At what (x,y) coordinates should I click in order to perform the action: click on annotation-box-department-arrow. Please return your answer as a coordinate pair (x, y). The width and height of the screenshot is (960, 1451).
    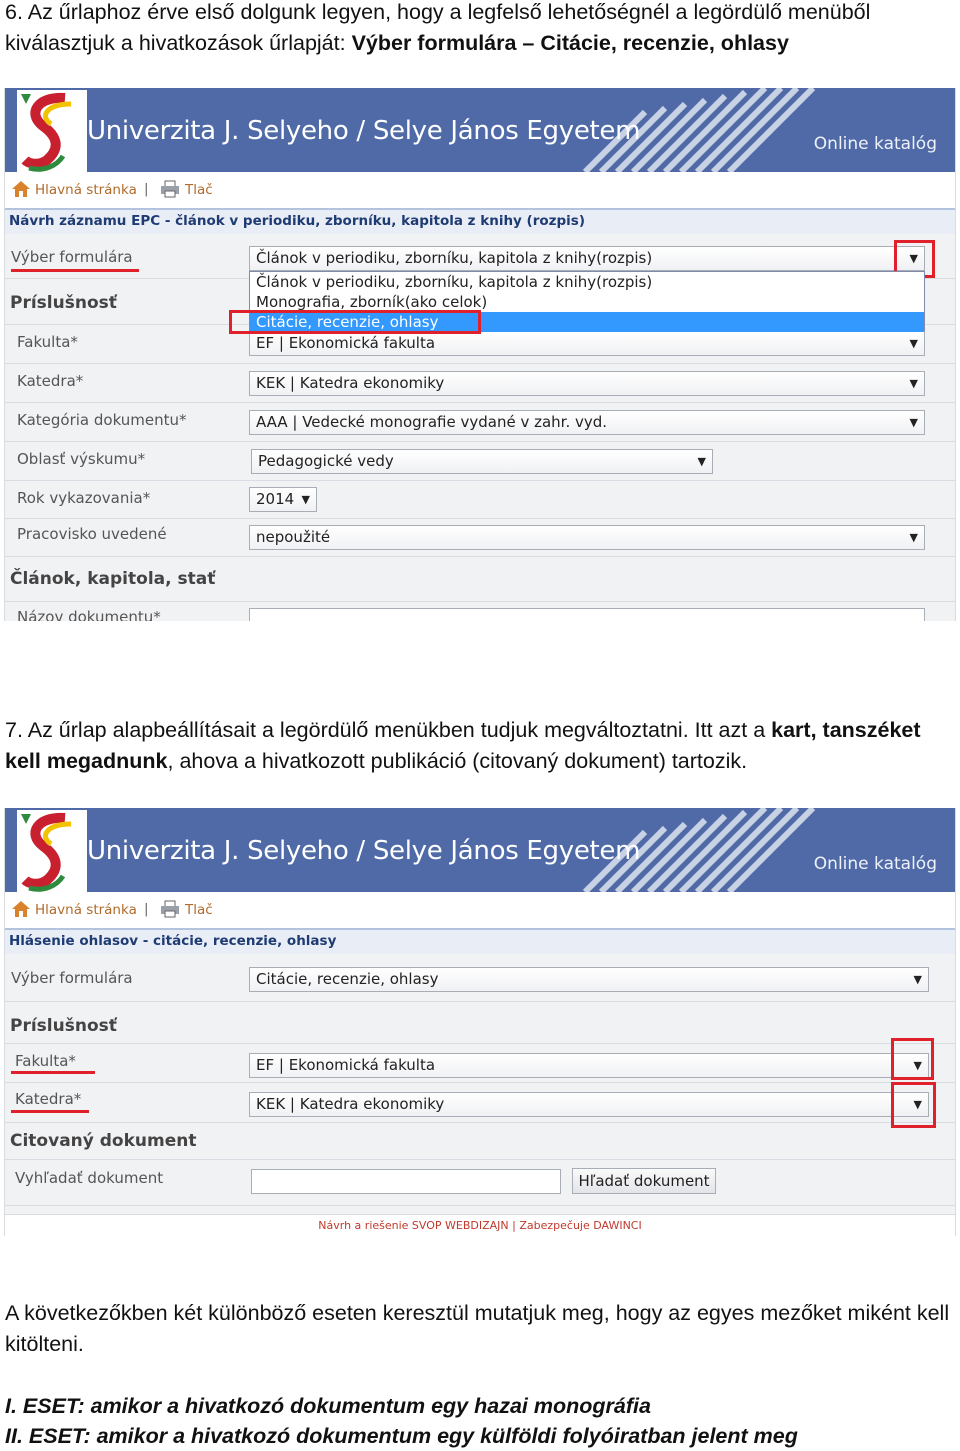
    Looking at the image, I should click on (913, 1105).